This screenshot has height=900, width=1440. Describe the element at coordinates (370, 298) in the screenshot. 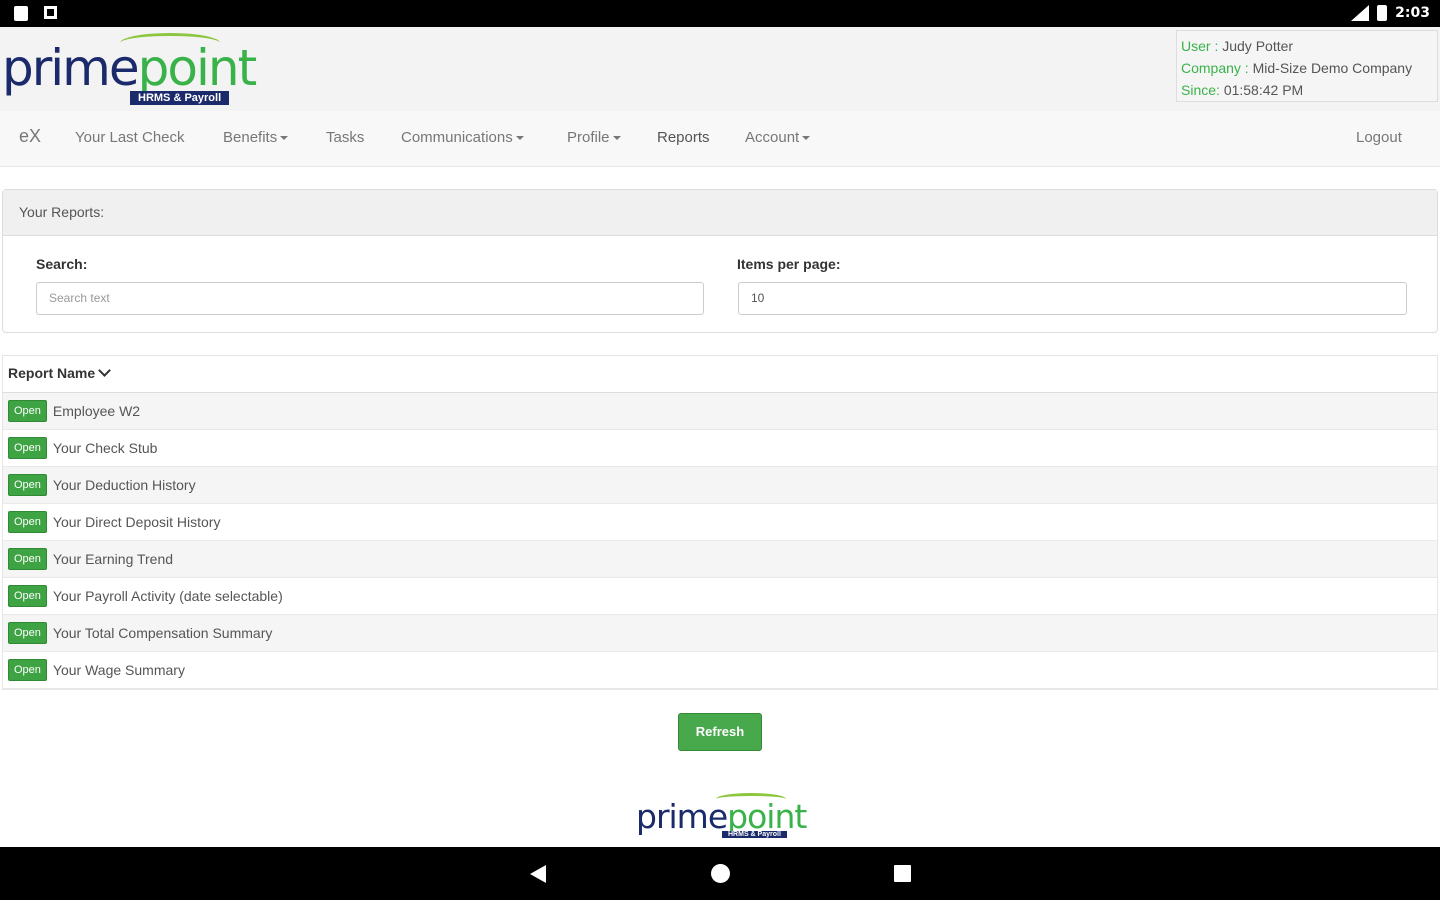

I see `search-input: Search text` at that location.